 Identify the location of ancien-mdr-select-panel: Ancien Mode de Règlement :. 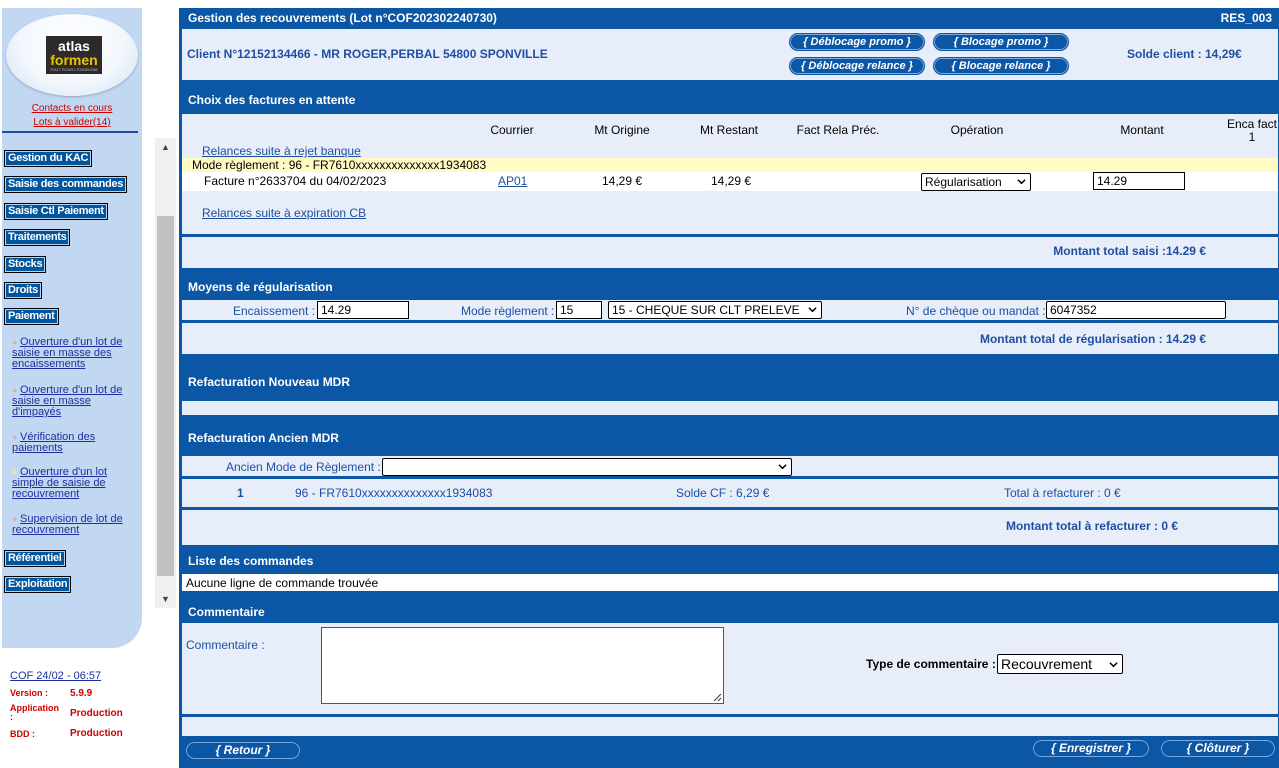
(730, 466).